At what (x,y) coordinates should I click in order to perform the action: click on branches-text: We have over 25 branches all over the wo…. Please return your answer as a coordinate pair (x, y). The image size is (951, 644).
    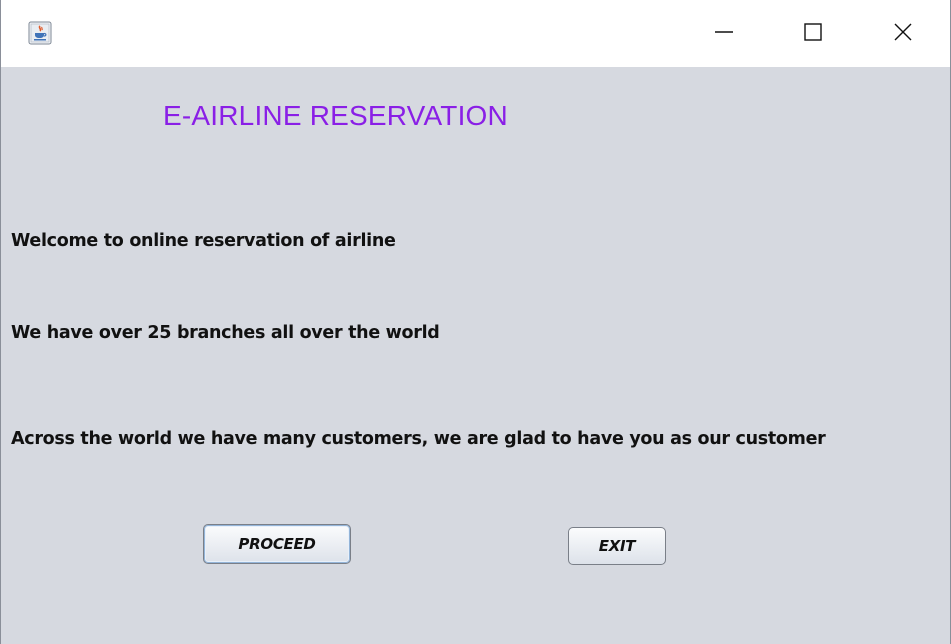
    Looking at the image, I should click on (225, 333).